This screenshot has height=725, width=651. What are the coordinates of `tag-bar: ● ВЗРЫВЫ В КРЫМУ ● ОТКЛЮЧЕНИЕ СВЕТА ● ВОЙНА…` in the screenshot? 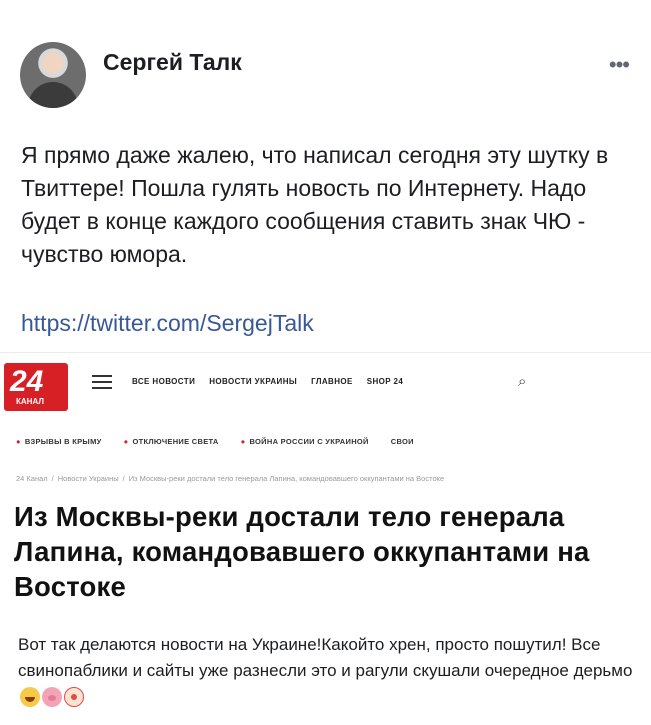 It's located at (215, 441).